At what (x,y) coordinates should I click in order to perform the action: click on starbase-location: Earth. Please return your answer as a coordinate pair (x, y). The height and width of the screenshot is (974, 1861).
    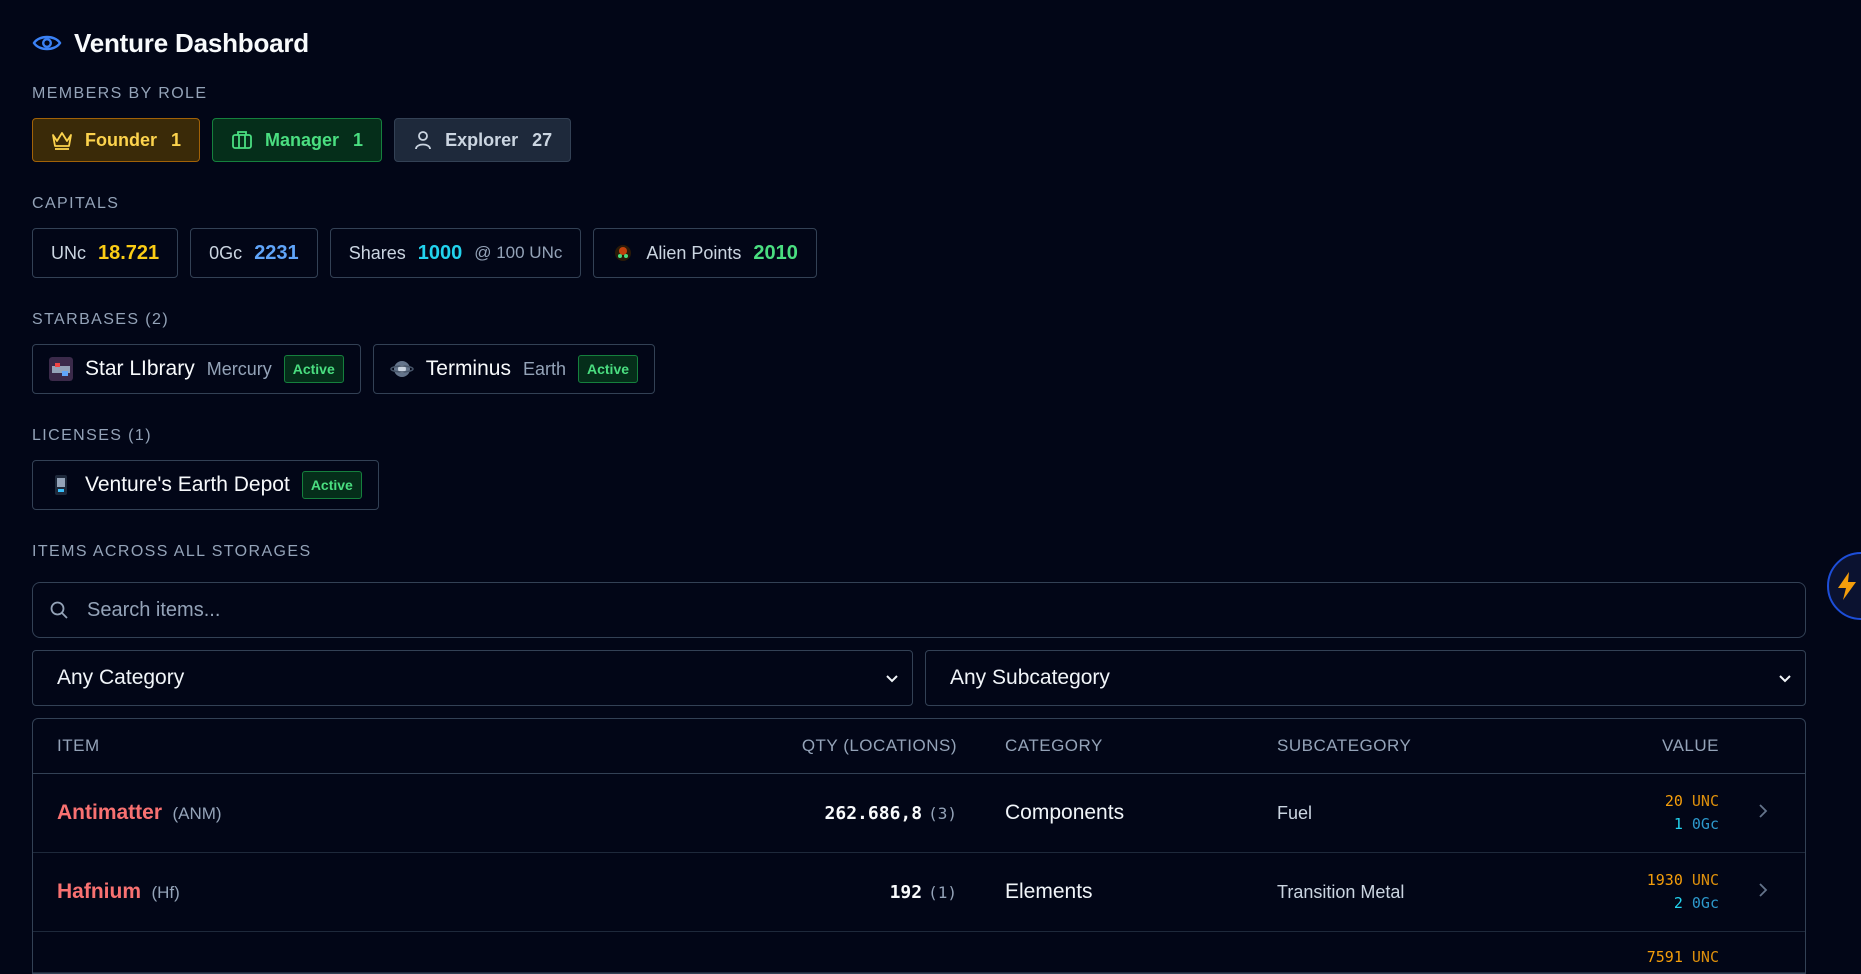
    Looking at the image, I should click on (544, 368).